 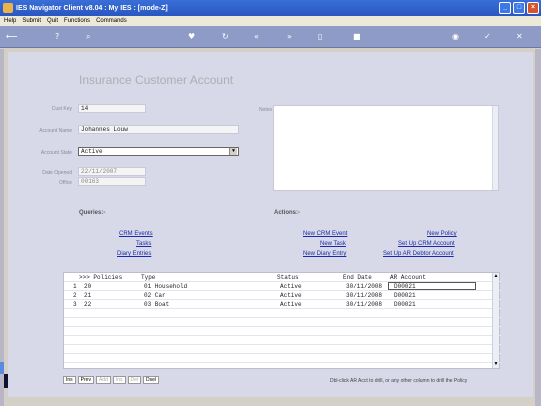 What do you see at coordinates (75, 304) in the screenshot?
I see `row-number: 3` at bounding box center [75, 304].